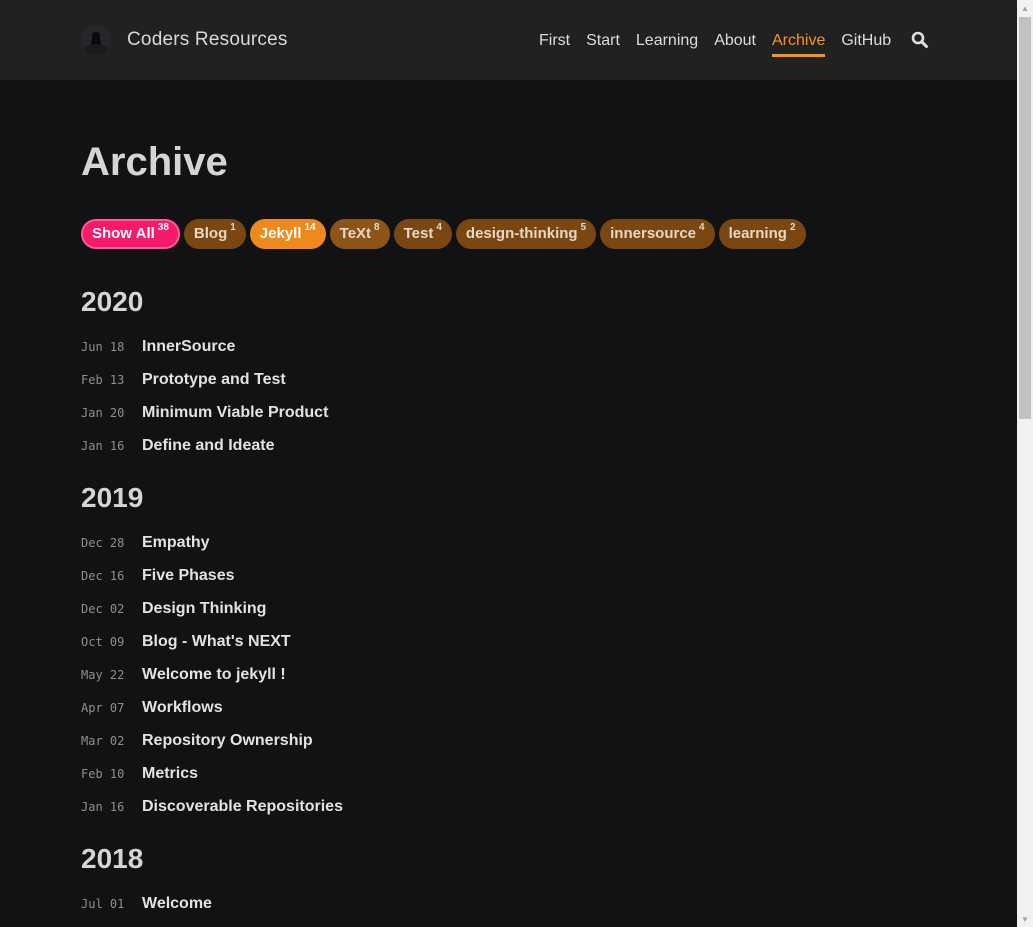  I want to click on post-link: Welcome, so click(177, 904).